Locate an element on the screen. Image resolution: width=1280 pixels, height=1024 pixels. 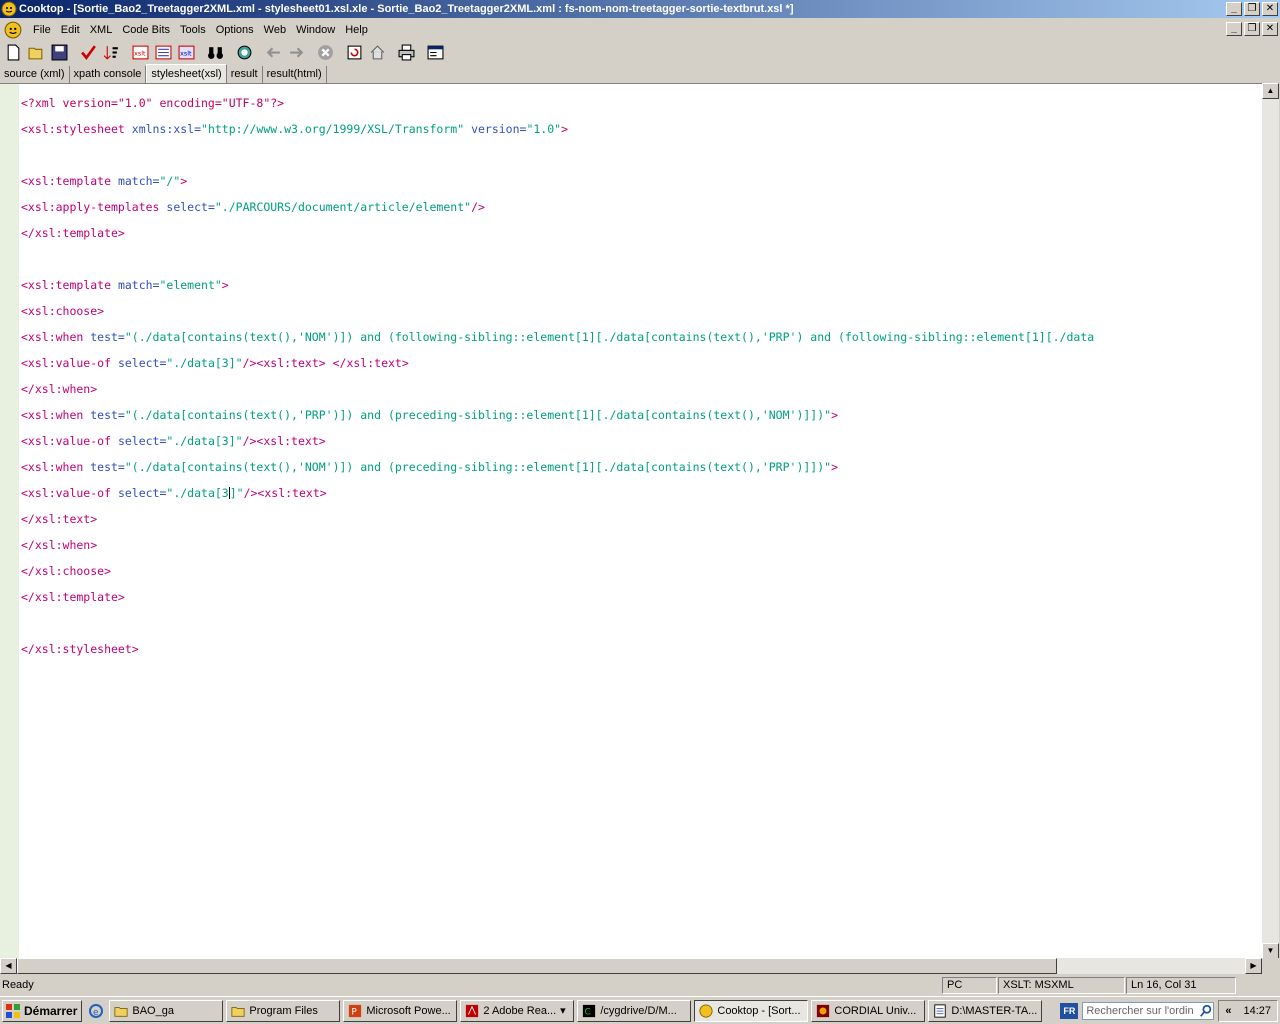
horizontal-scrollbar: ◀ ▶ is located at coordinates (631, 966).